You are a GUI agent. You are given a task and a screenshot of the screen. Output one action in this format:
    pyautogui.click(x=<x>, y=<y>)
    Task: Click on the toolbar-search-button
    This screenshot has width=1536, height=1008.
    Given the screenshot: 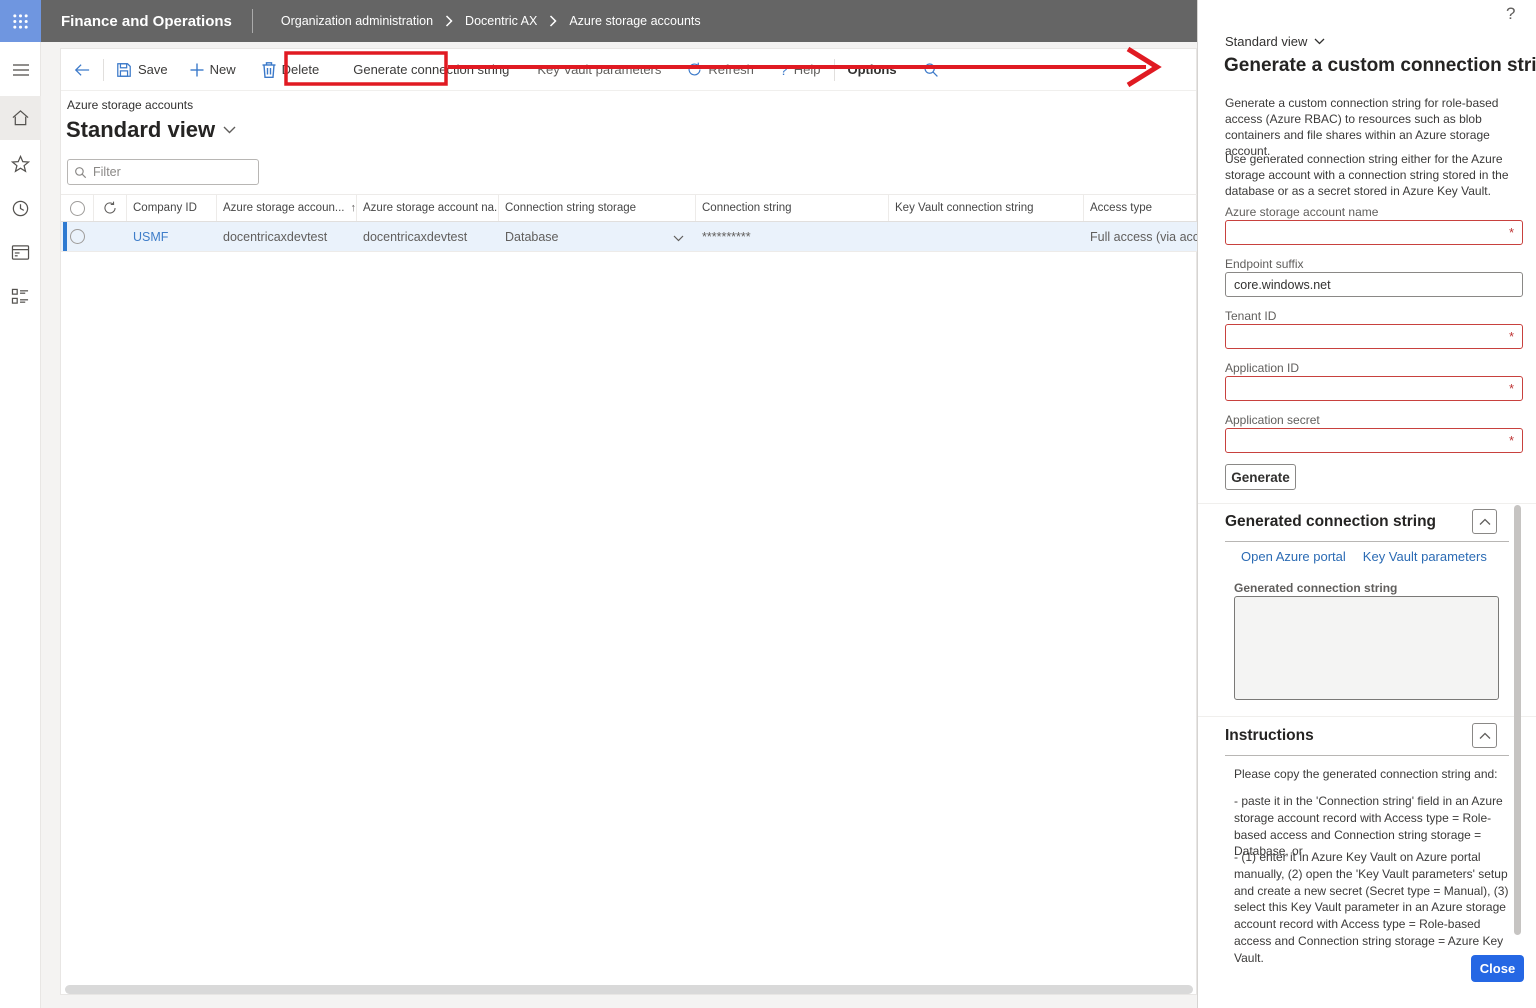 What is the action you would take?
    pyautogui.click(x=931, y=70)
    